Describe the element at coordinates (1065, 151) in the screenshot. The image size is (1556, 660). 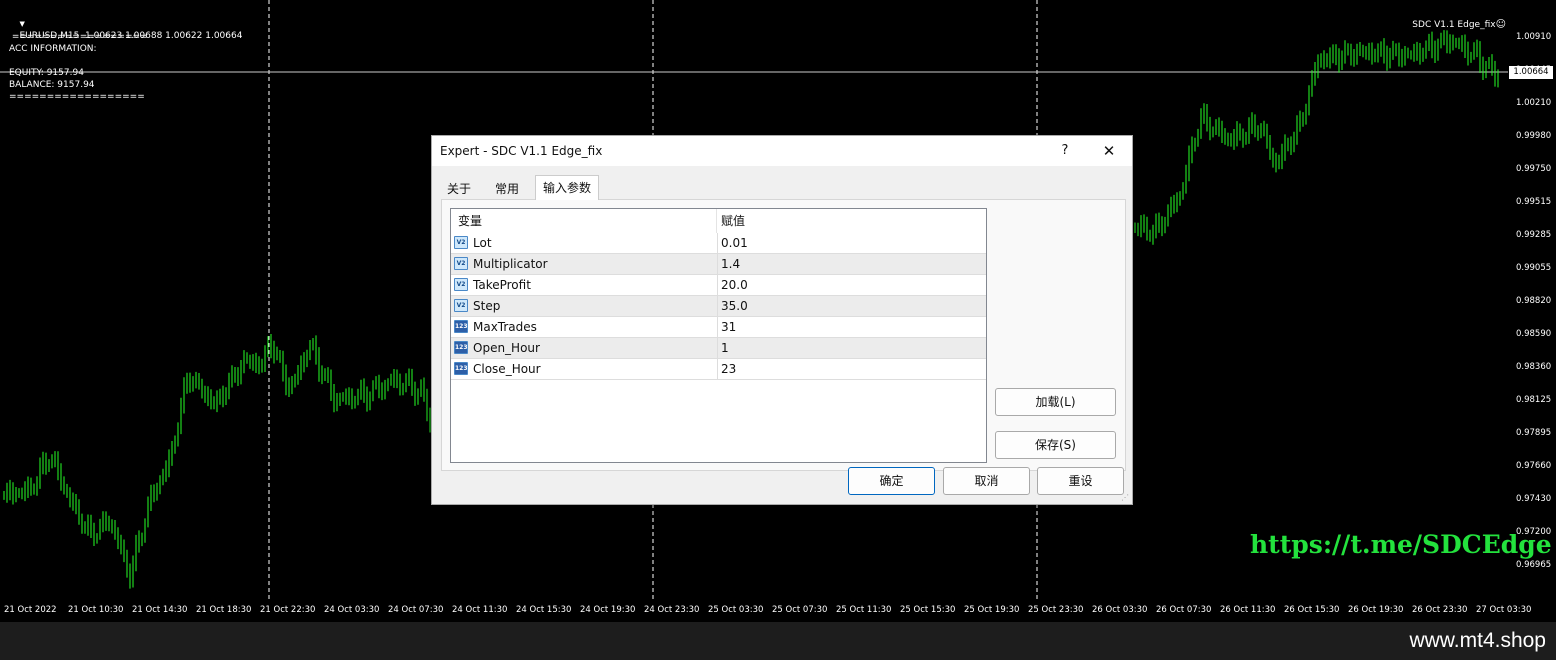
I see `help-button: ?` at that location.